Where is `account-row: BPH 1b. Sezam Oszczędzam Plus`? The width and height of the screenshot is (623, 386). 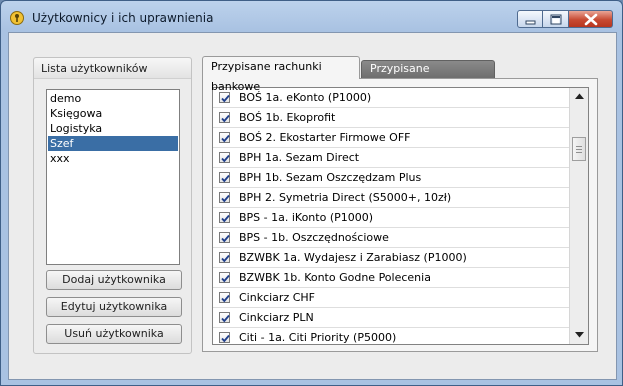 account-row: BPH 1b. Sezam Oszczędzam Plus is located at coordinates (391, 178).